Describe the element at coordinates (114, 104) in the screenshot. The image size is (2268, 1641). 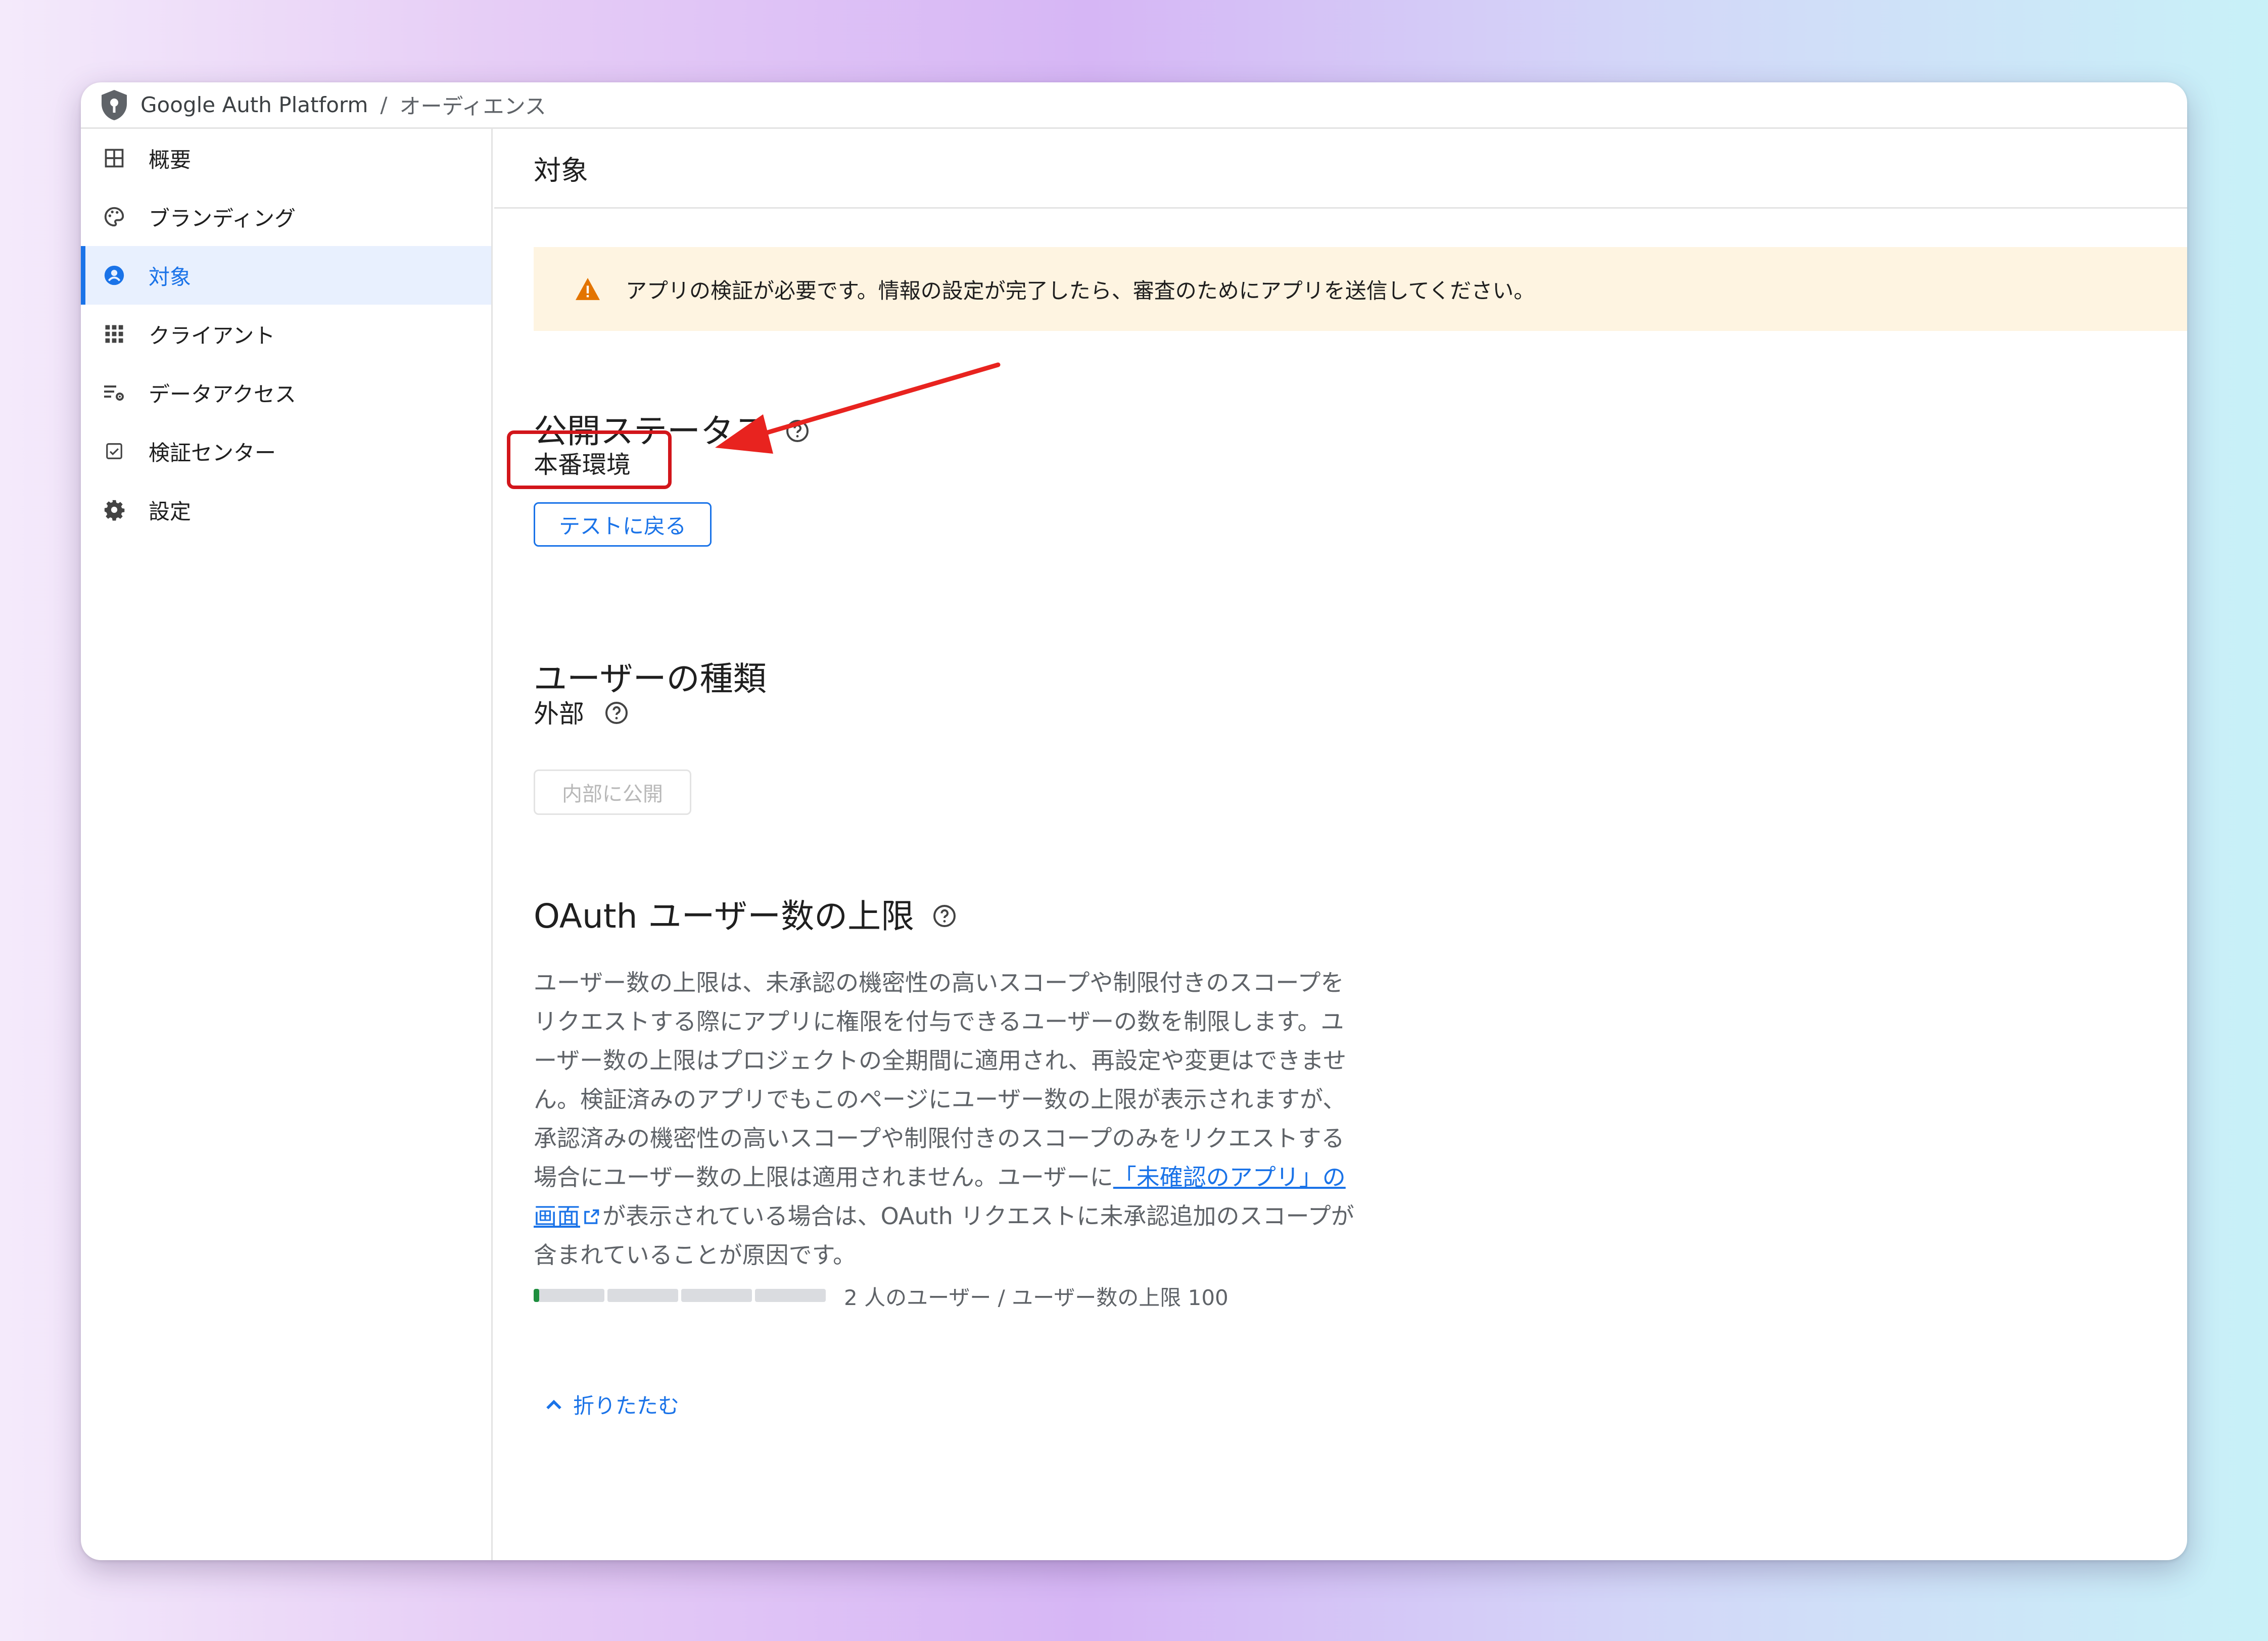
I see `shield-icon` at that location.